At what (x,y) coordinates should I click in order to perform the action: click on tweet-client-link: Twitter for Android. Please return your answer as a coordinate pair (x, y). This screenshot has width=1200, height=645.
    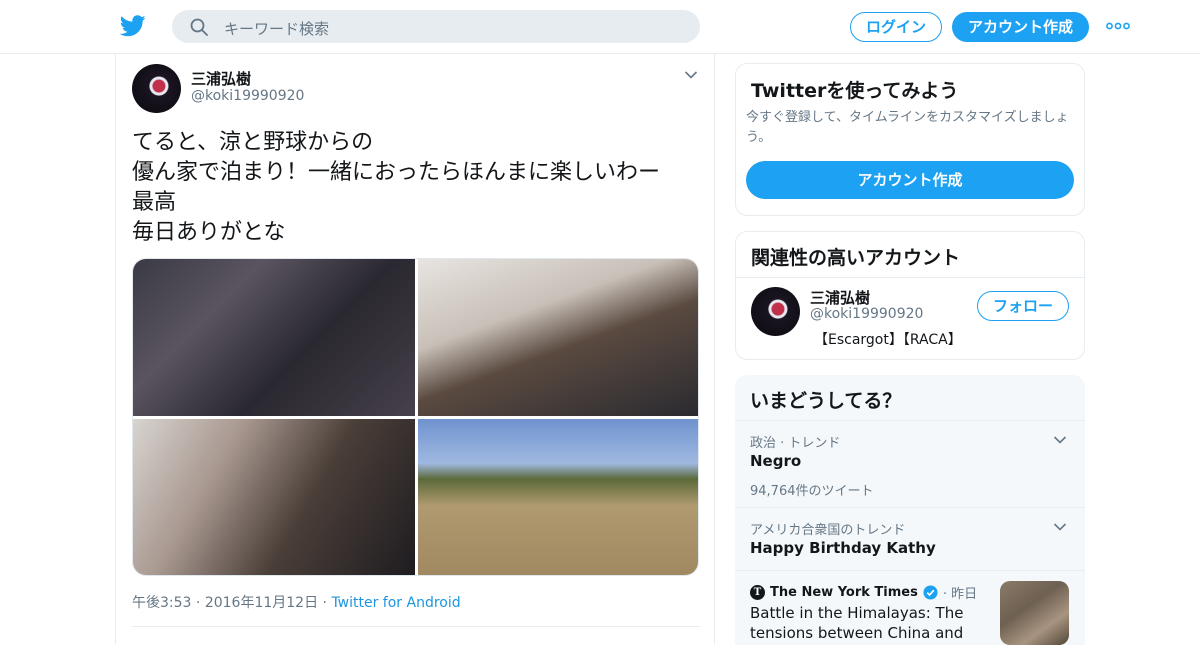
    Looking at the image, I should click on (395, 603).